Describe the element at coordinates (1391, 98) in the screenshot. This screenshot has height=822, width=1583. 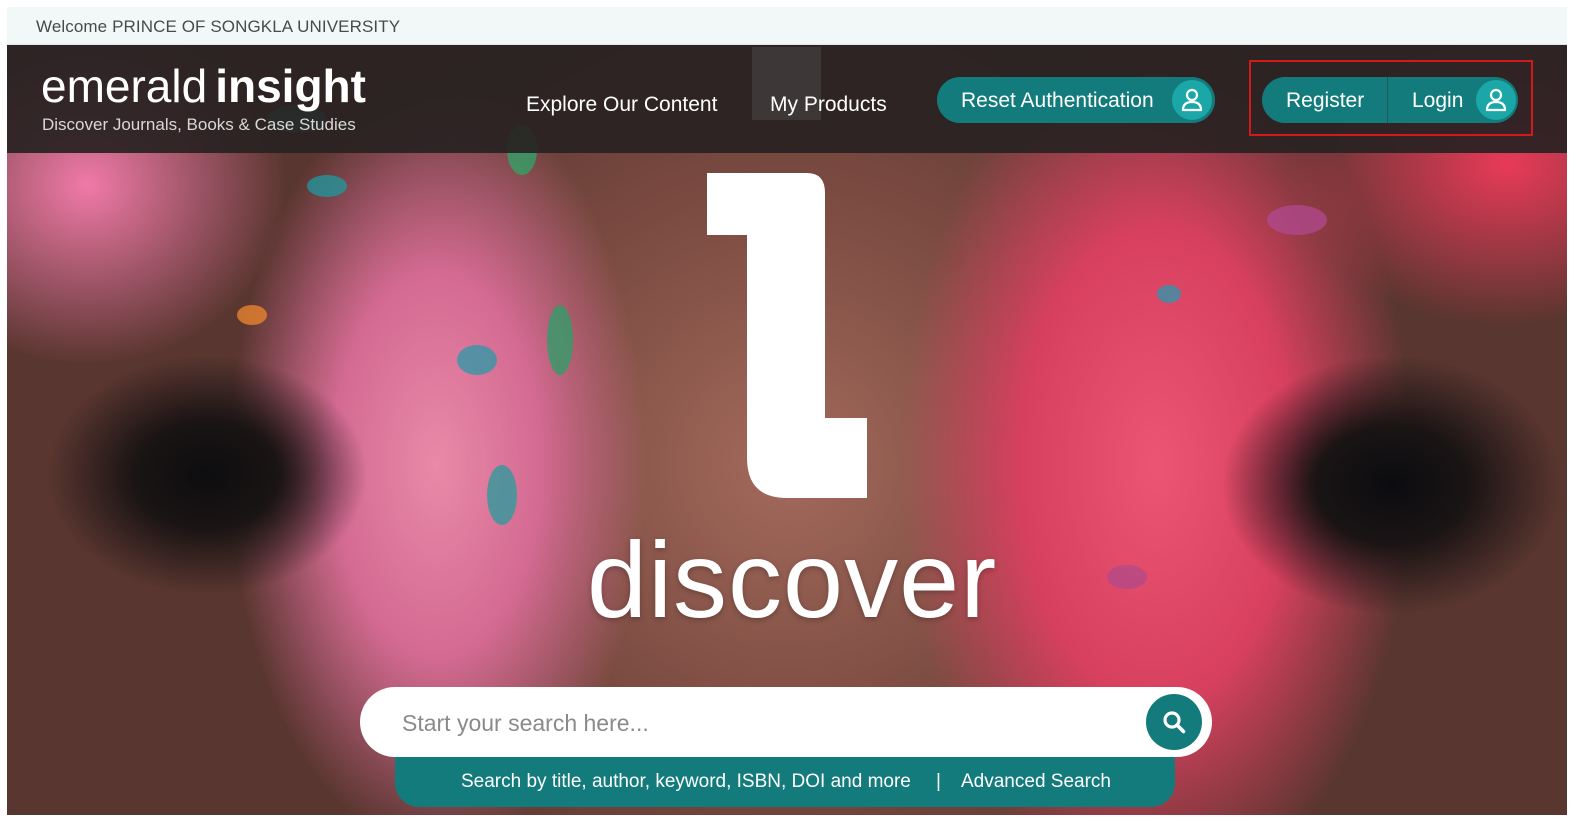
I see `register-login-highlight` at that location.